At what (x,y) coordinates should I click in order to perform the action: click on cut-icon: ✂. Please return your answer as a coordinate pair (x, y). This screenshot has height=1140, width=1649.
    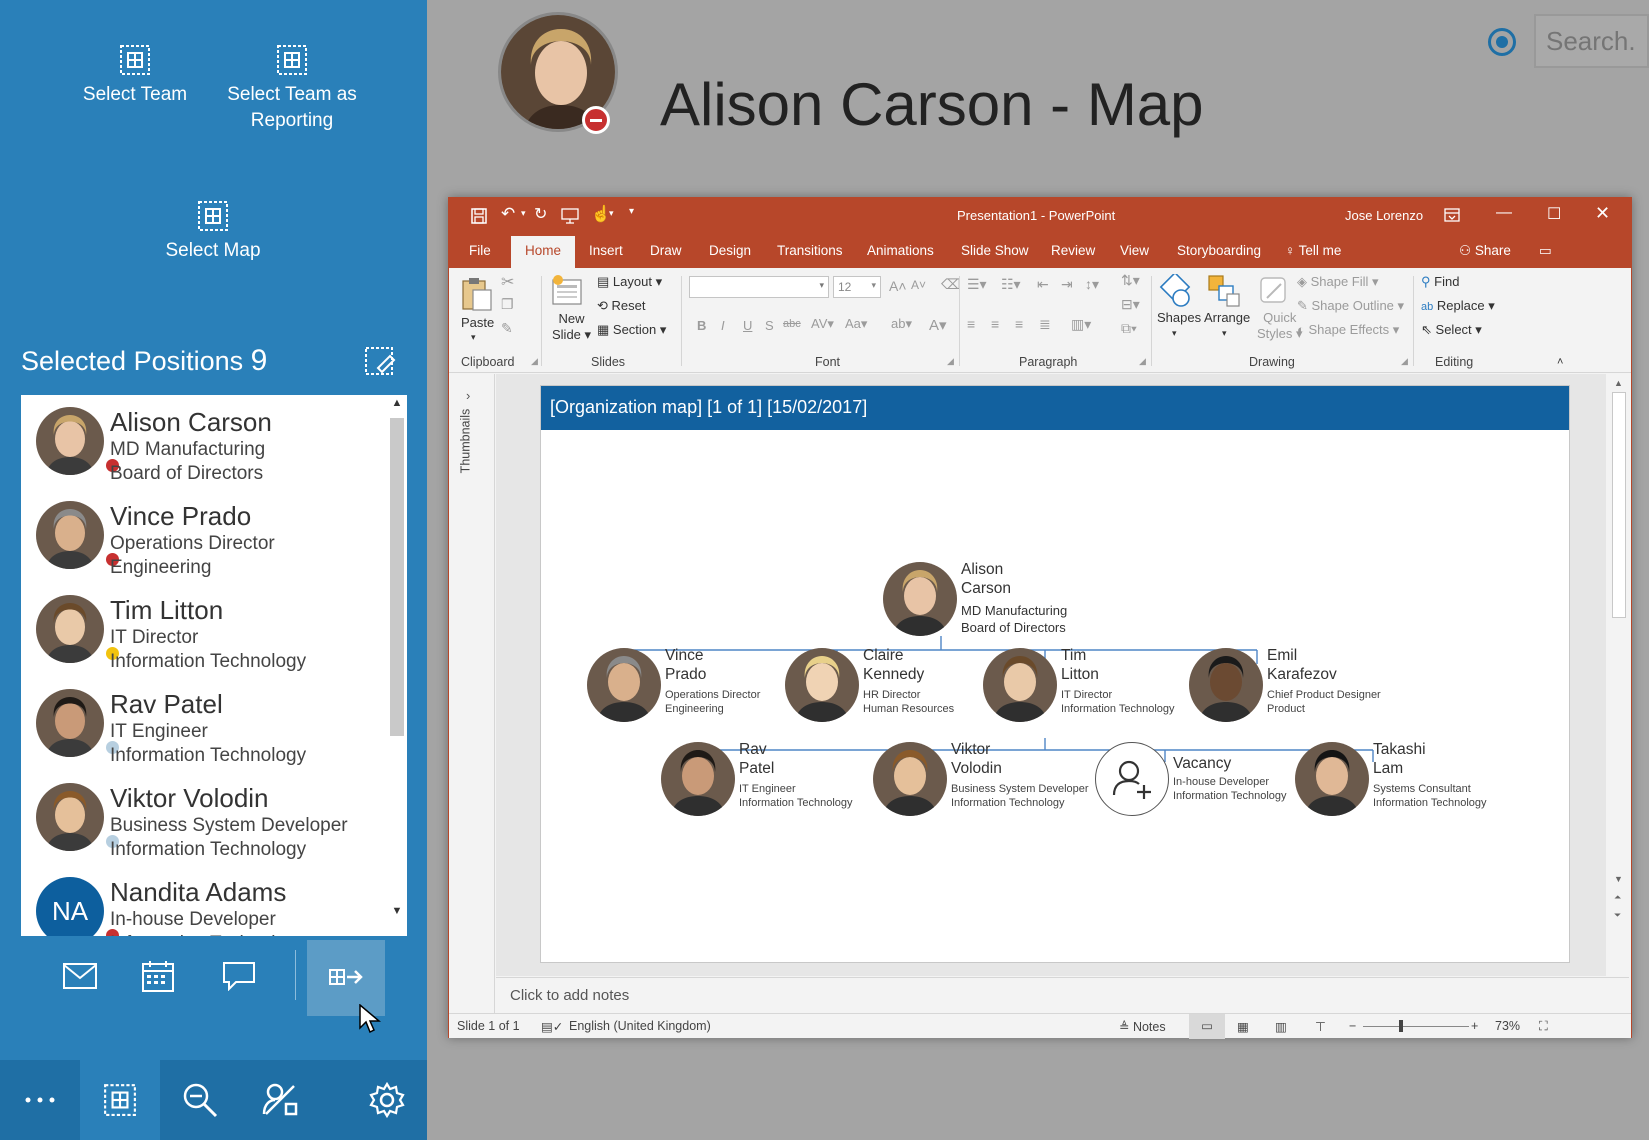
    Looking at the image, I should click on (507, 282).